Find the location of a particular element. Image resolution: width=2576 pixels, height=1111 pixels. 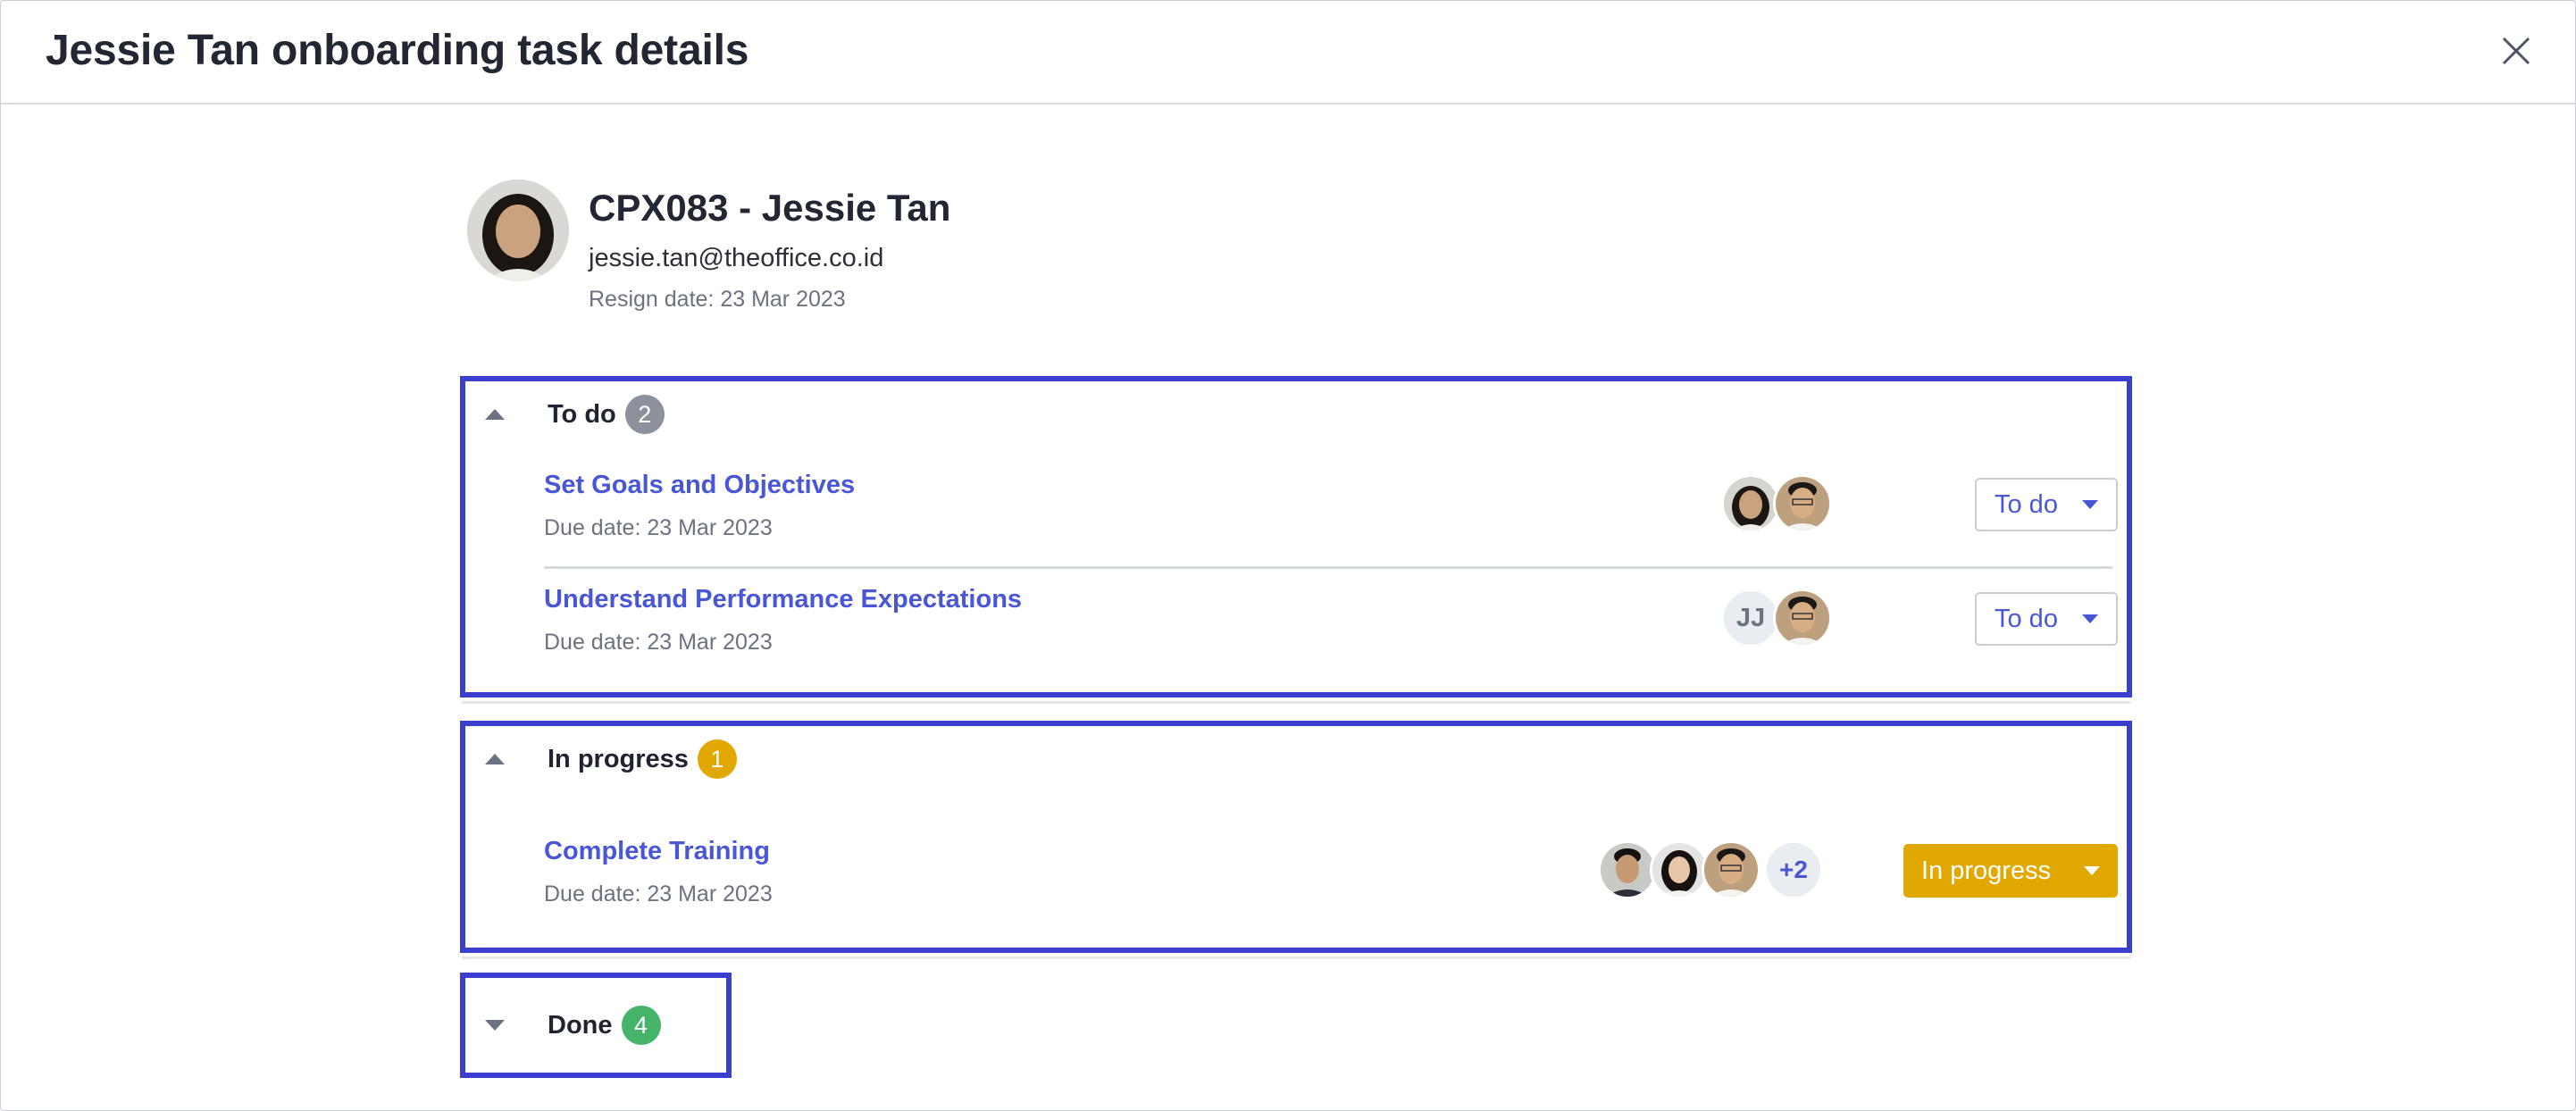

modal-header: Jessie Tan onboarding task details is located at coordinates (1288, 52).